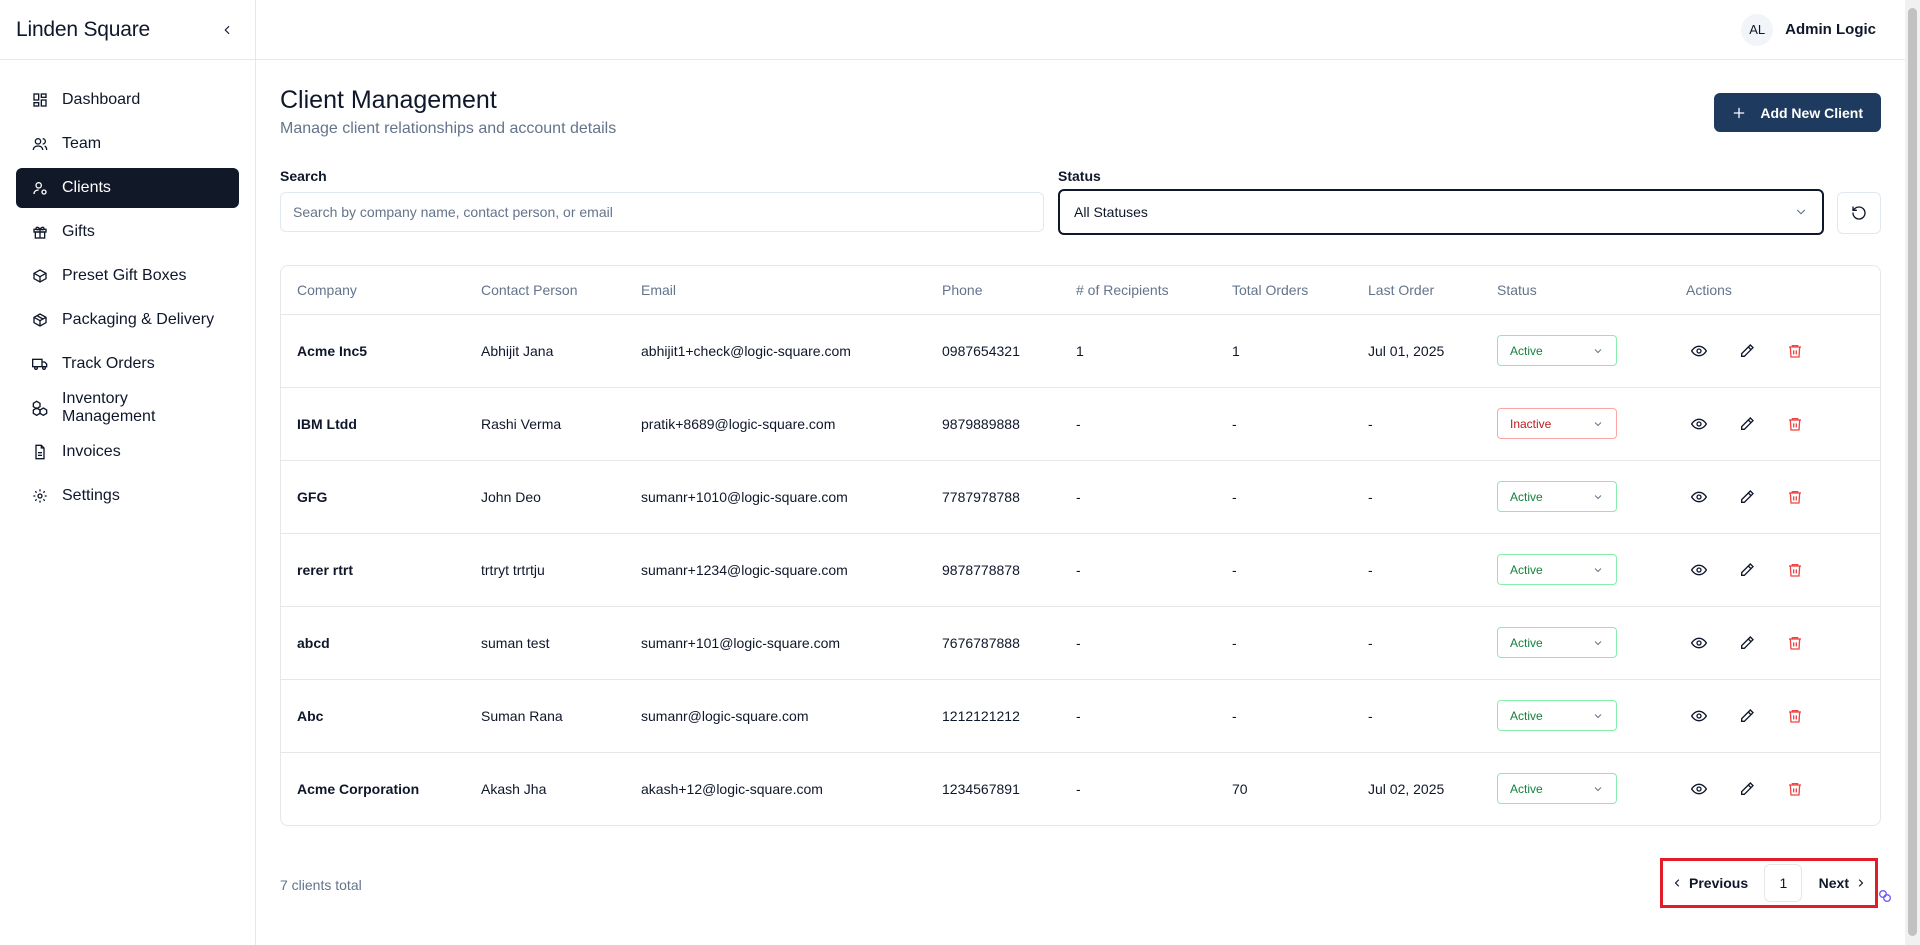 This screenshot has width=1920, height=945. Describe the element at coordinates (993, 570) in the screenshot. I see `cell-phone: 9878778878` at that location.